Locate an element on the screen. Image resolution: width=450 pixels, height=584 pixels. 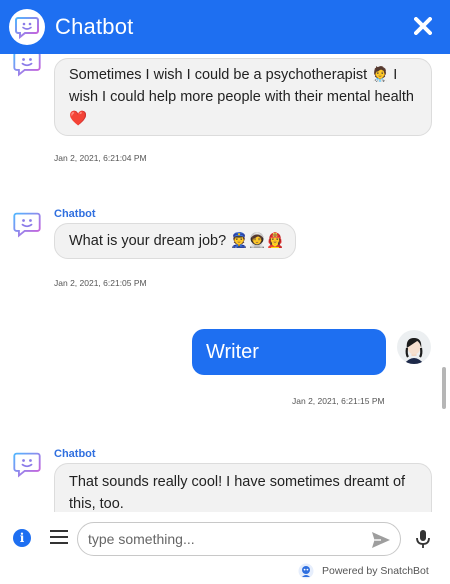
snatchbot-logo-icon is located at coordinates (306, 571).